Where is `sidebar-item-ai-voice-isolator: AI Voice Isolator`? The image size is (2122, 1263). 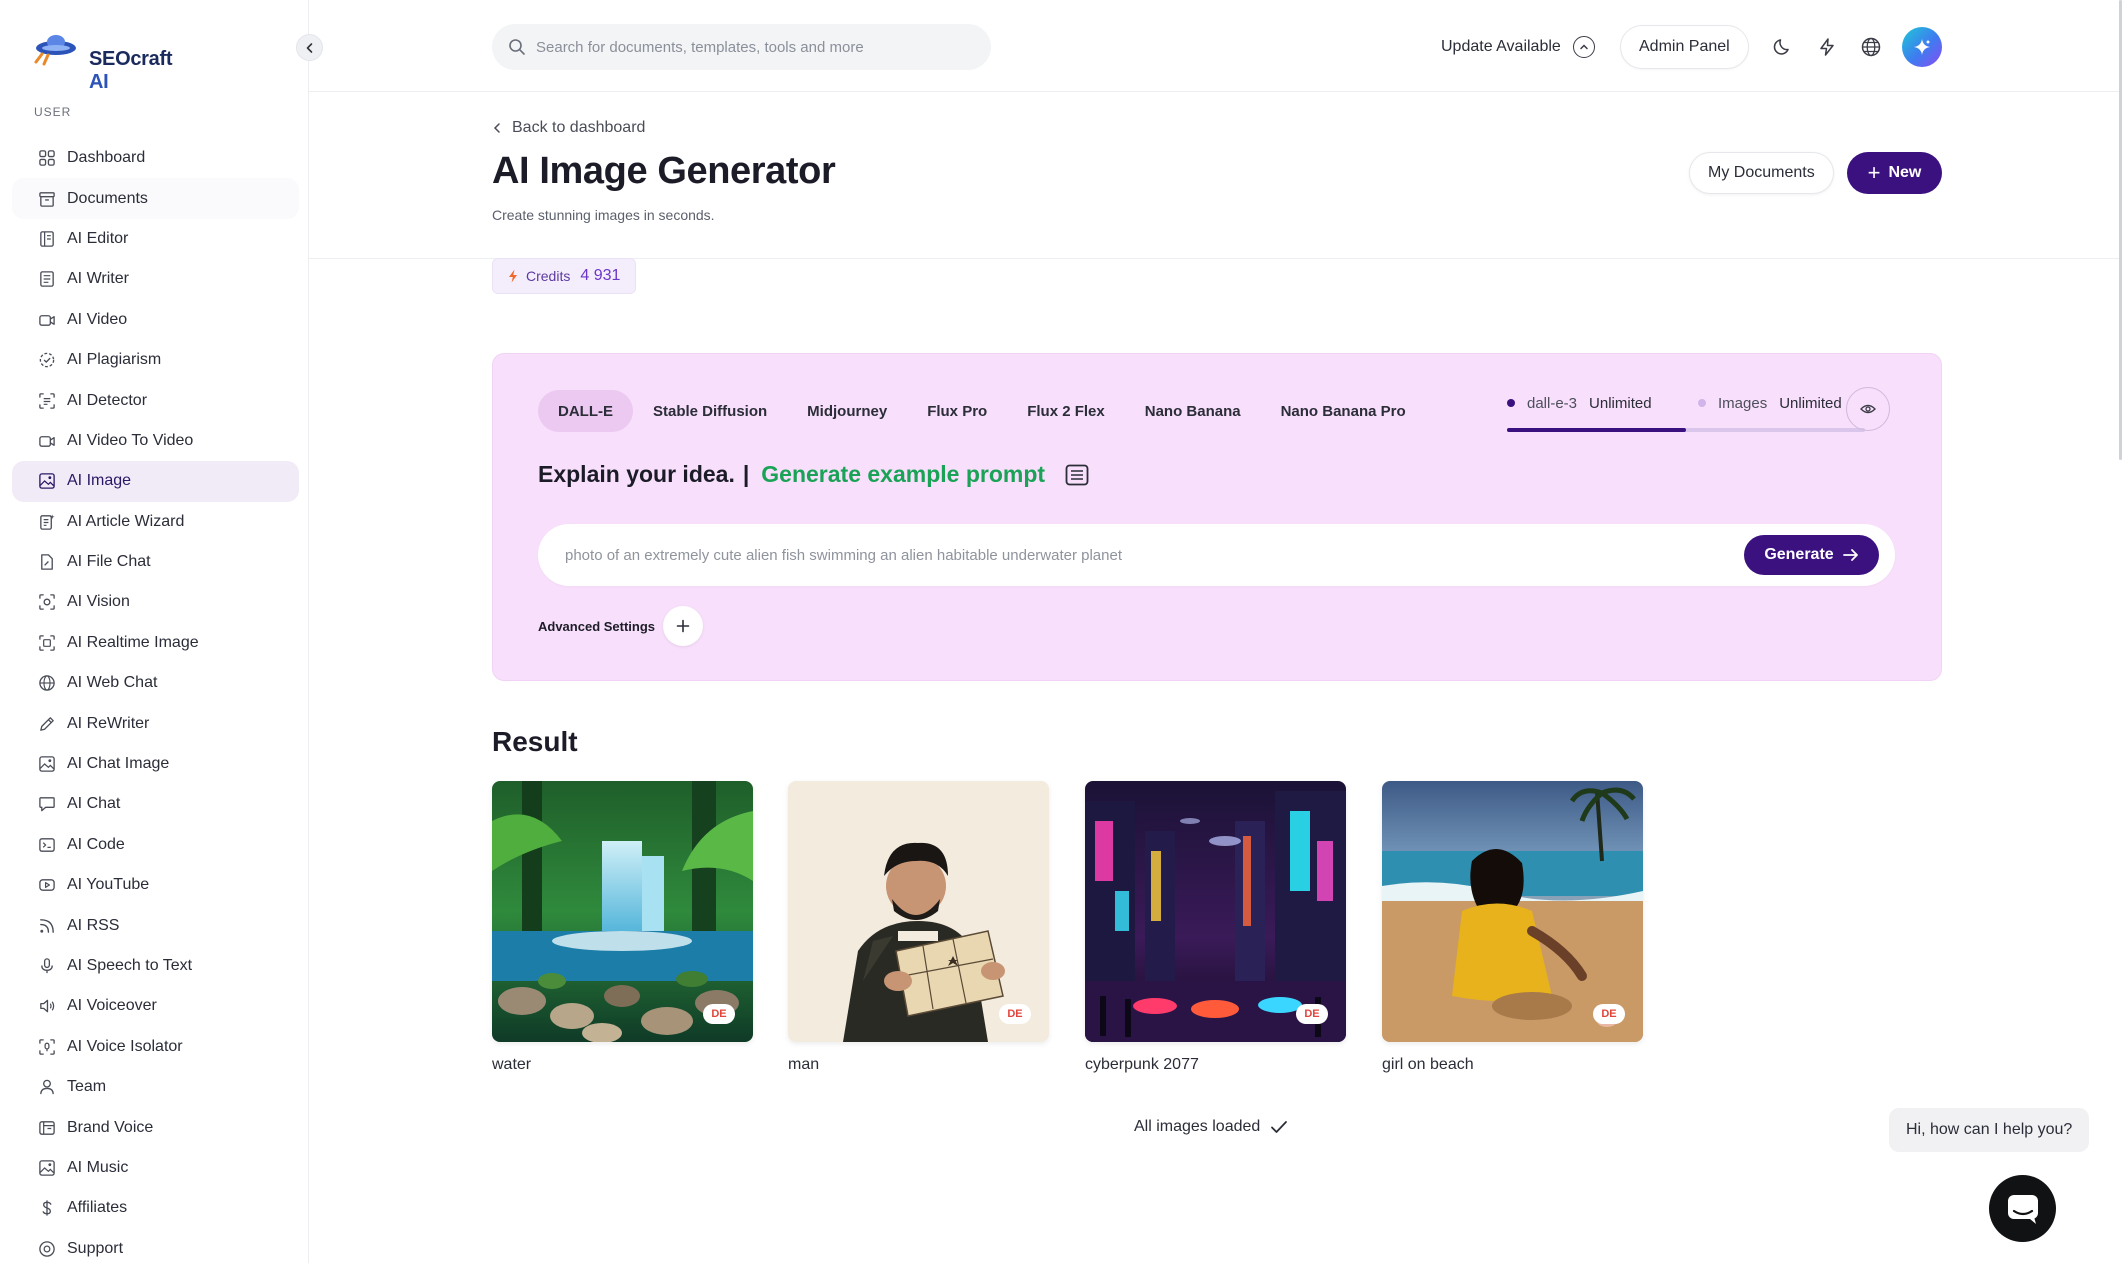 sidebar-item-ai-voice-isolator: AI Voice Isolator is located at coordinates (155, 1047).